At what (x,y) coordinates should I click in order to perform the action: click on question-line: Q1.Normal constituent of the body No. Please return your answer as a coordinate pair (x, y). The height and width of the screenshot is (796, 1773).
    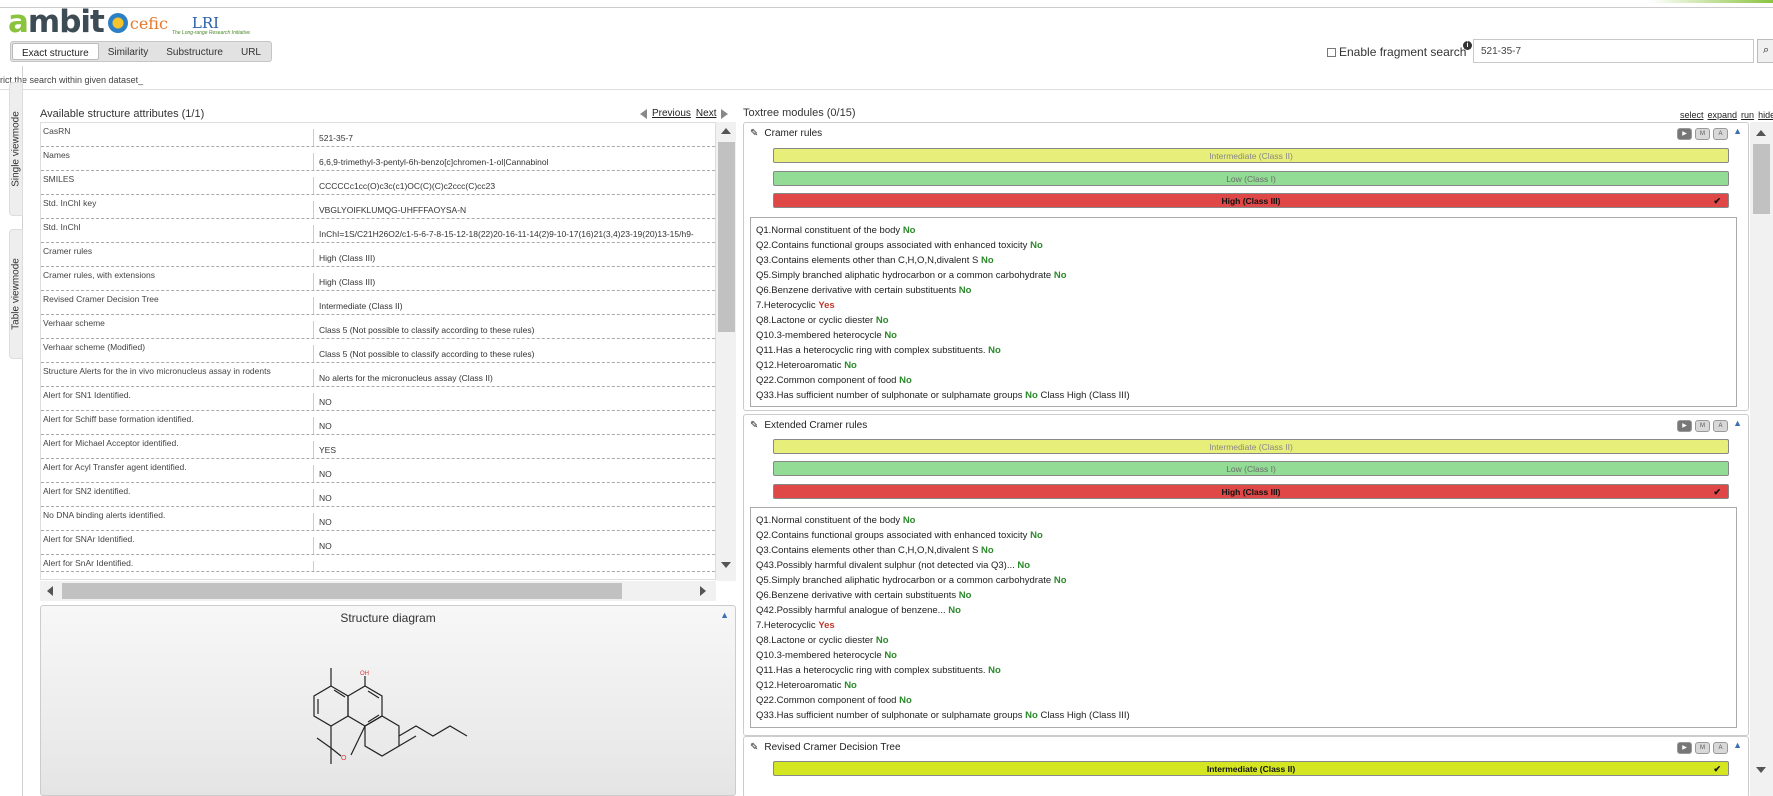
    Looking at the image, I should click on (1243, 230).